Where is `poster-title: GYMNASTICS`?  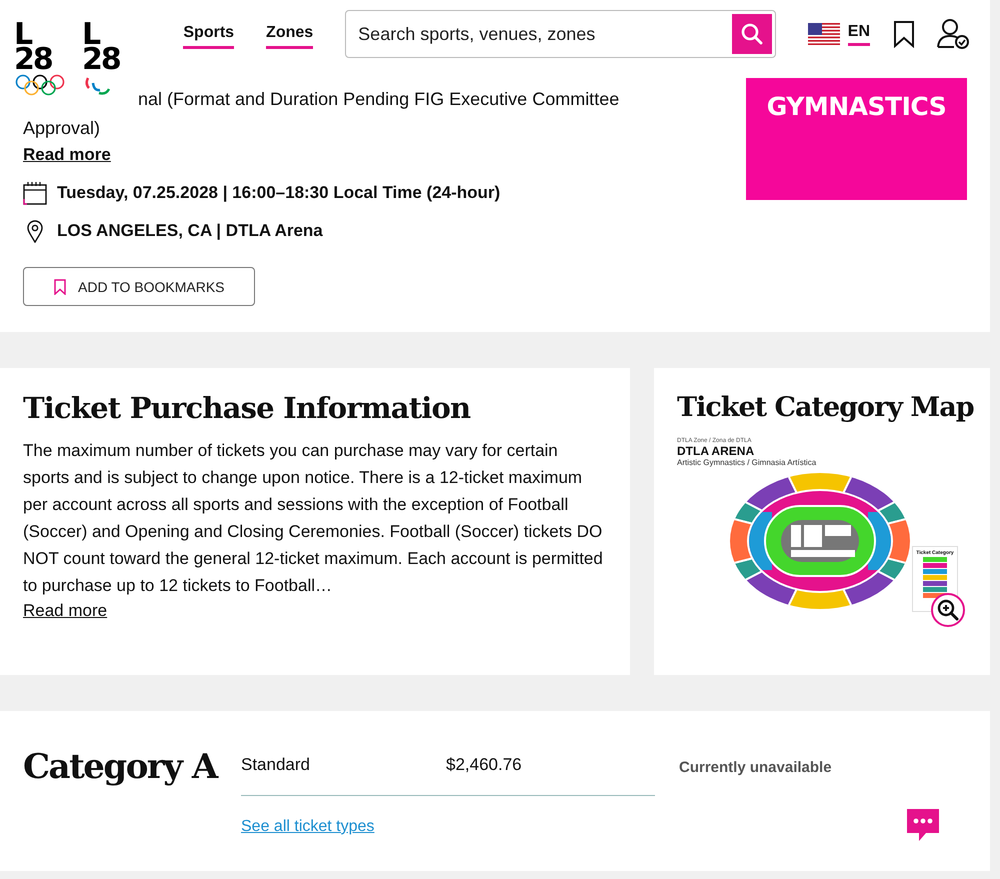
poster-title: GYMNASTICS is located at coordinates (856, 108).